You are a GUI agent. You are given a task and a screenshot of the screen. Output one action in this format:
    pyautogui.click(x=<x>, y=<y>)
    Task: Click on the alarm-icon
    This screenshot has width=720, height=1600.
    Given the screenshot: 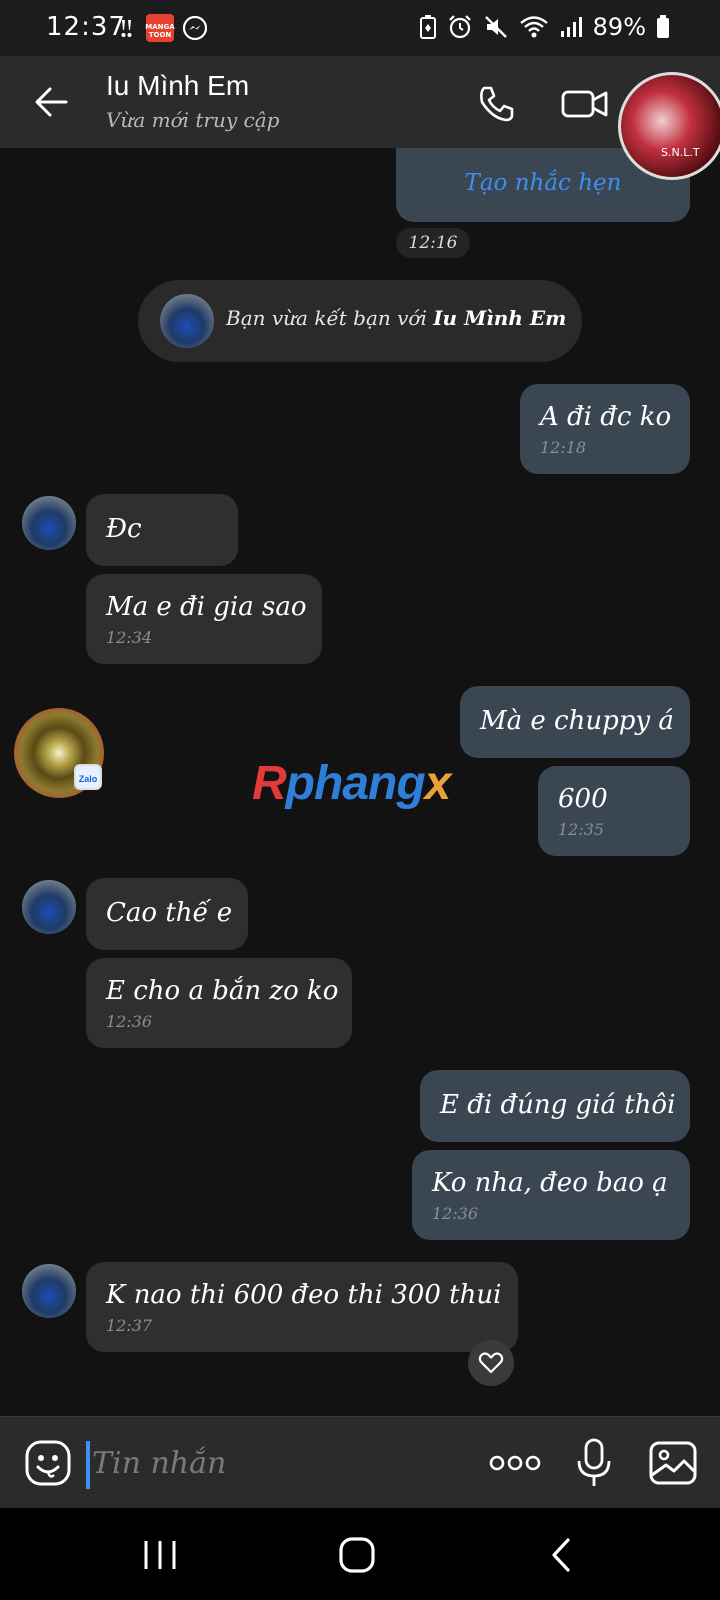 What is the action you would take?
    pyautogui.click(x=460, y=27)
    